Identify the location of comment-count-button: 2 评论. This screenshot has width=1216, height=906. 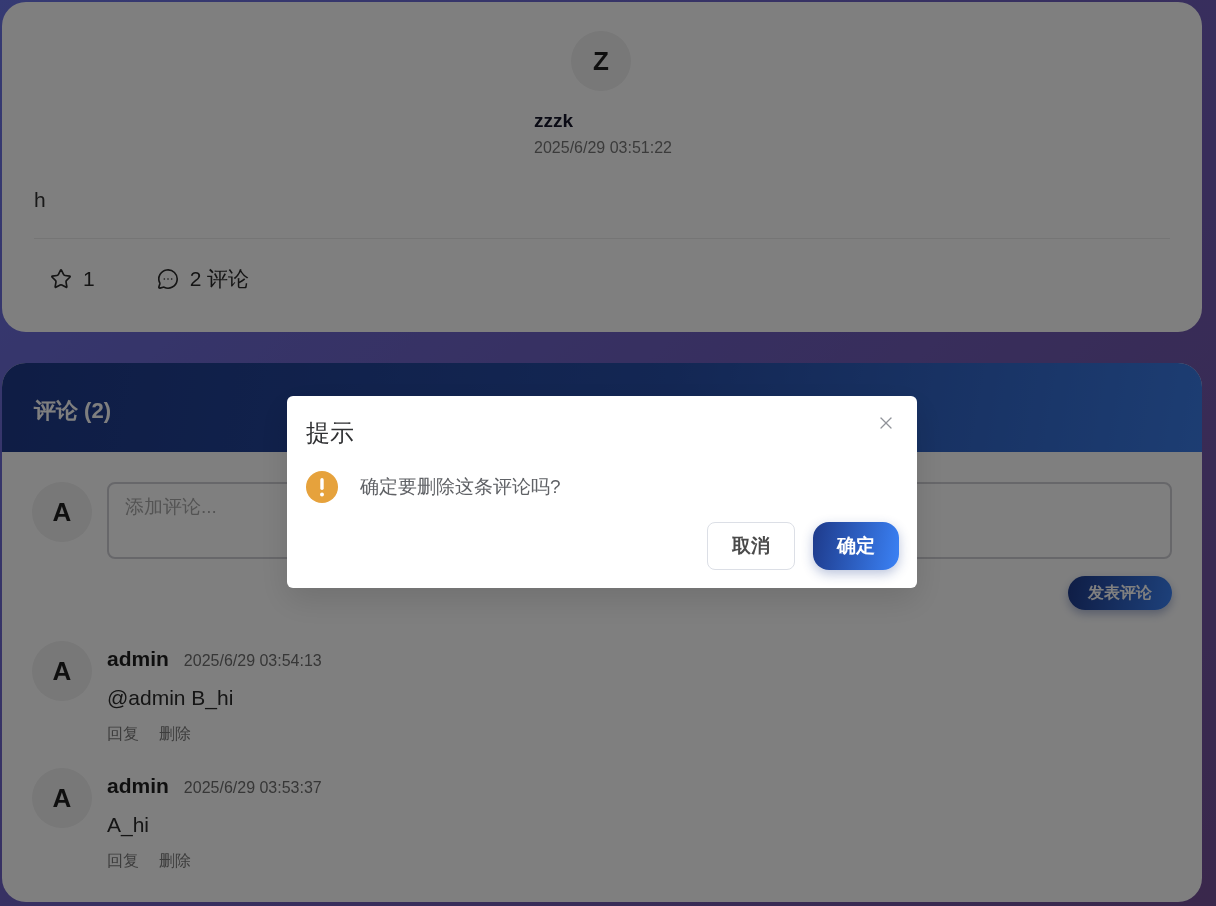
(203, 279).